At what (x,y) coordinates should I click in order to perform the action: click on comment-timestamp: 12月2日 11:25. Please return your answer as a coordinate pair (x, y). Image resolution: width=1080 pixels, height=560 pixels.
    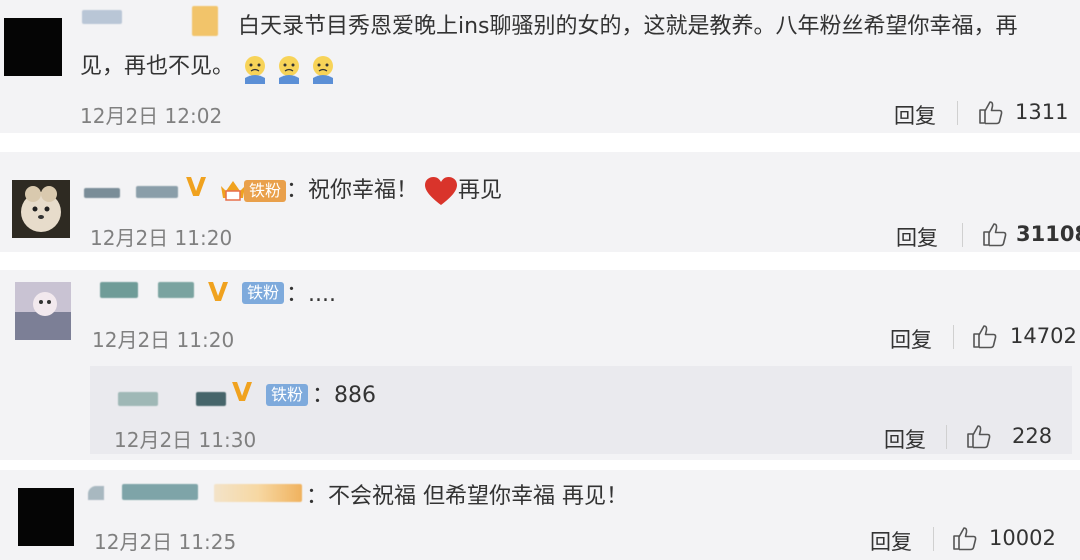
    Looking at the image, I should click on (165, 542).